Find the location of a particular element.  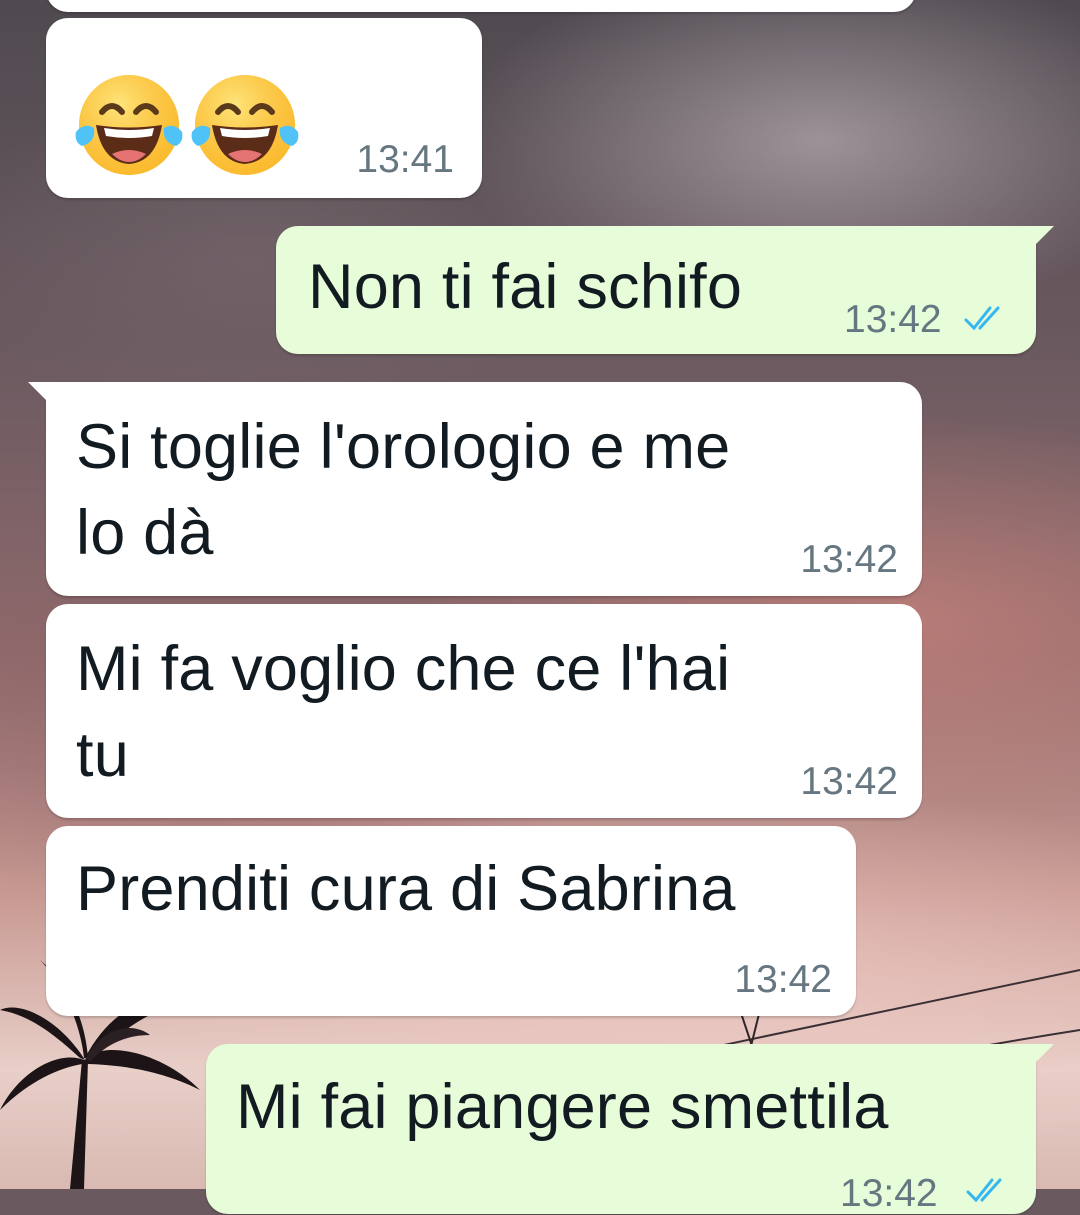

message-text: Si toglie l'orologio e me lo dà is located at coordinates (403, 490).